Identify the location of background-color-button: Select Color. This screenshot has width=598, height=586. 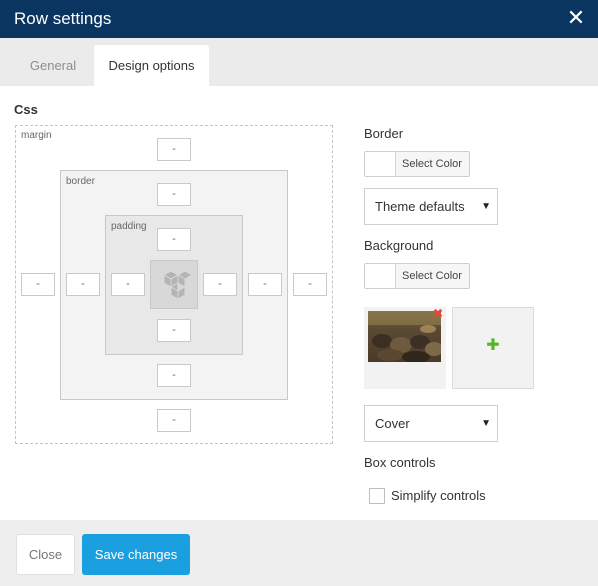
(417, 276).